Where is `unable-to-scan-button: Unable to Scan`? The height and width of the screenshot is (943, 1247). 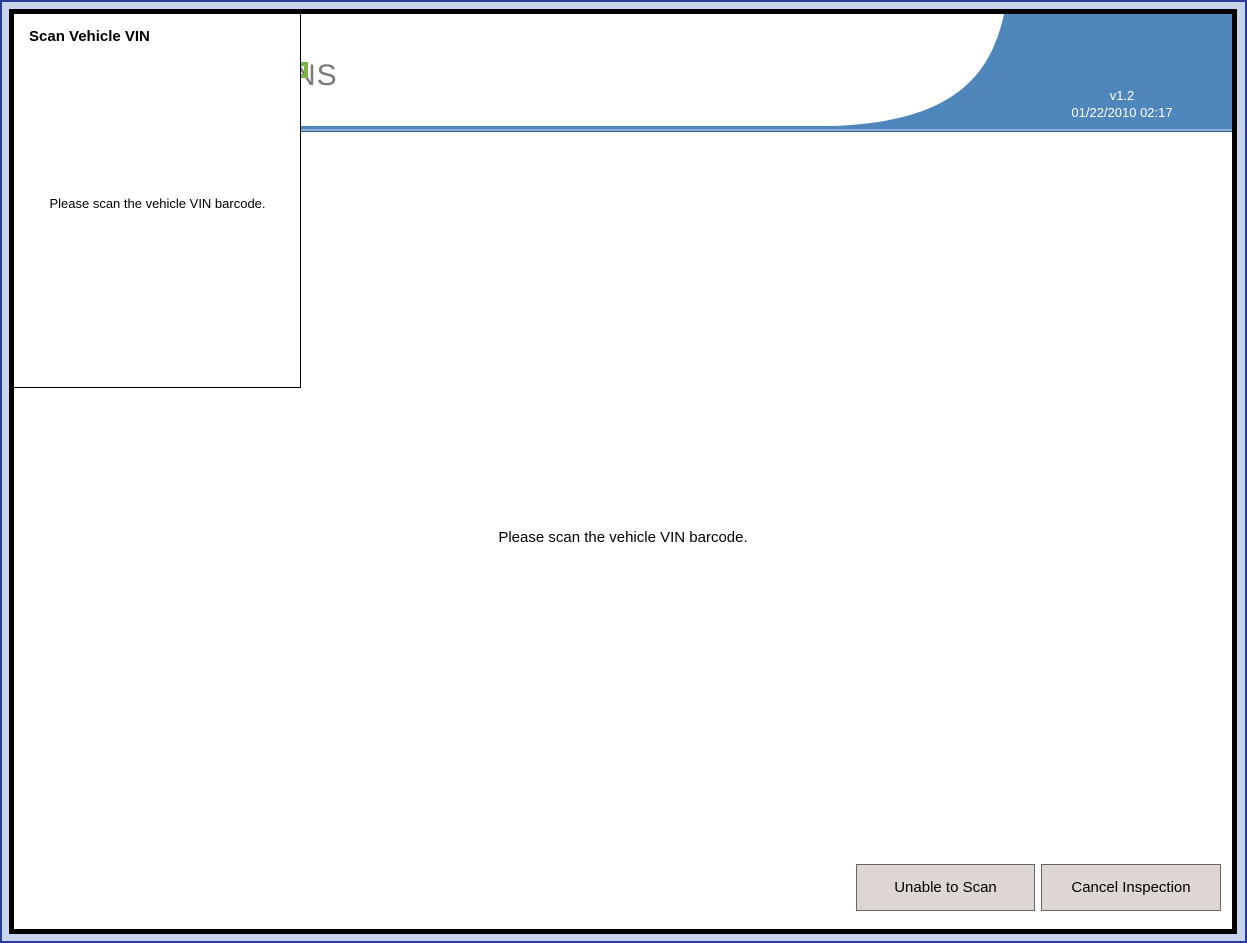 unable-to-scan-button: Unable to Scan is located at coordinates (945, 887).